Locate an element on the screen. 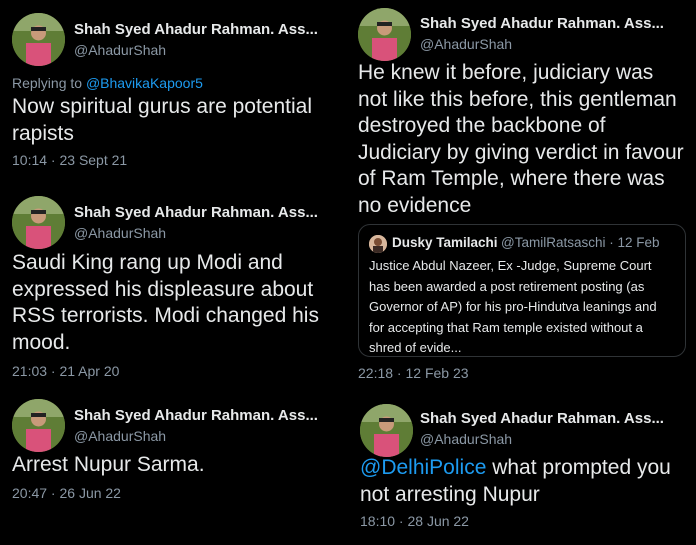 Image resolution: width=696 pixels, height=545 pixels. quoted-date: · 12 Feb is located at coordinates (634, 242).